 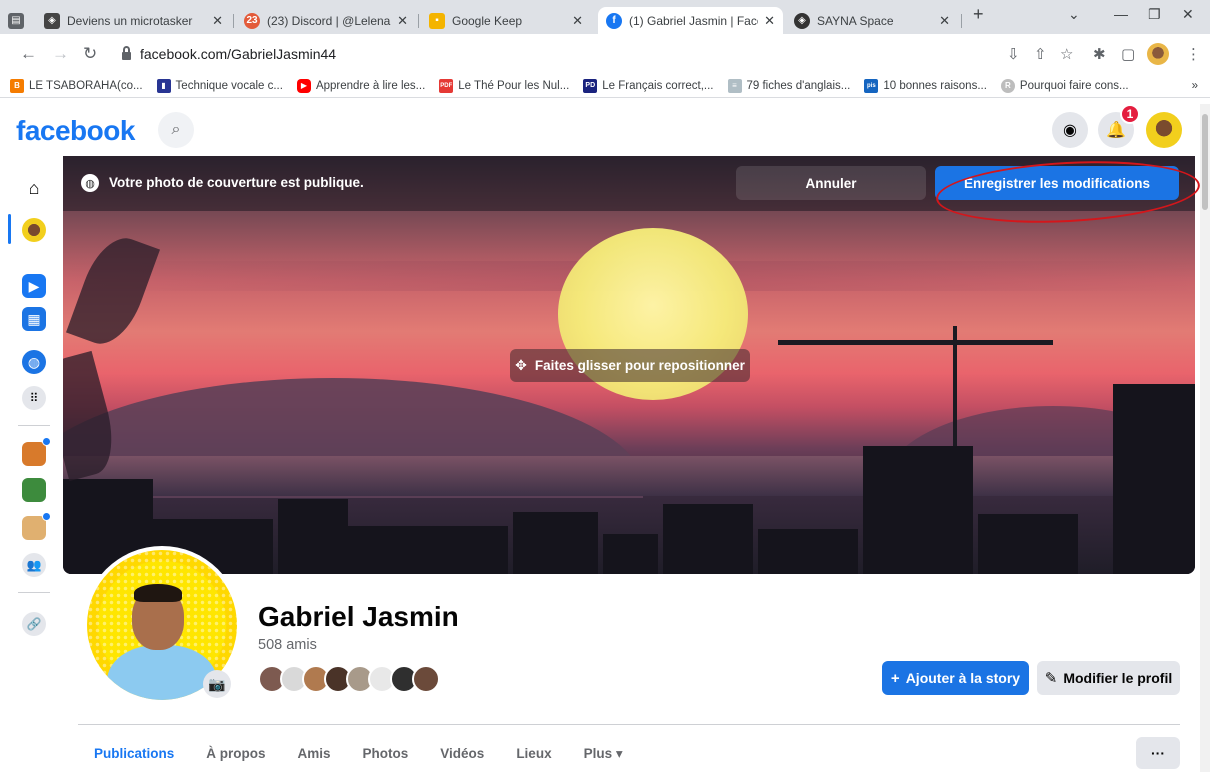 What do you see at coordinates (349, 680) in the screenshot?
I see `friend-avatars-row` at bounding box center [349, 680].